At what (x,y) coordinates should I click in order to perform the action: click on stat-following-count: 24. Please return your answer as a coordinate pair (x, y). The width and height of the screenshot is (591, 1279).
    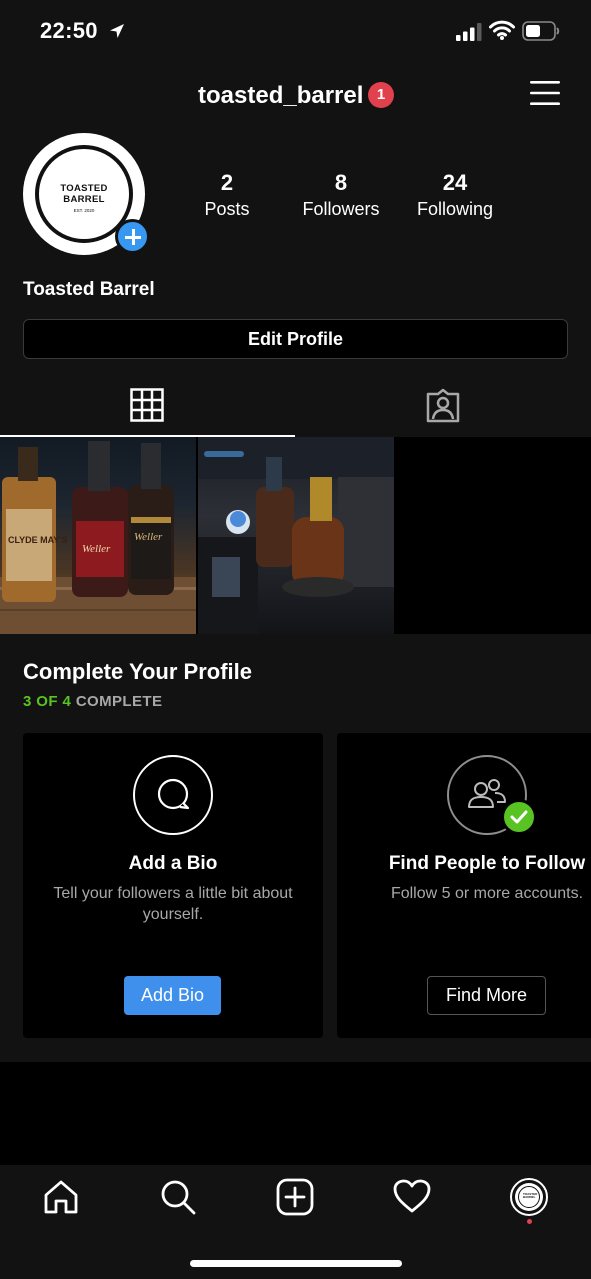
    Looking at the image, I should click on (455, 182).